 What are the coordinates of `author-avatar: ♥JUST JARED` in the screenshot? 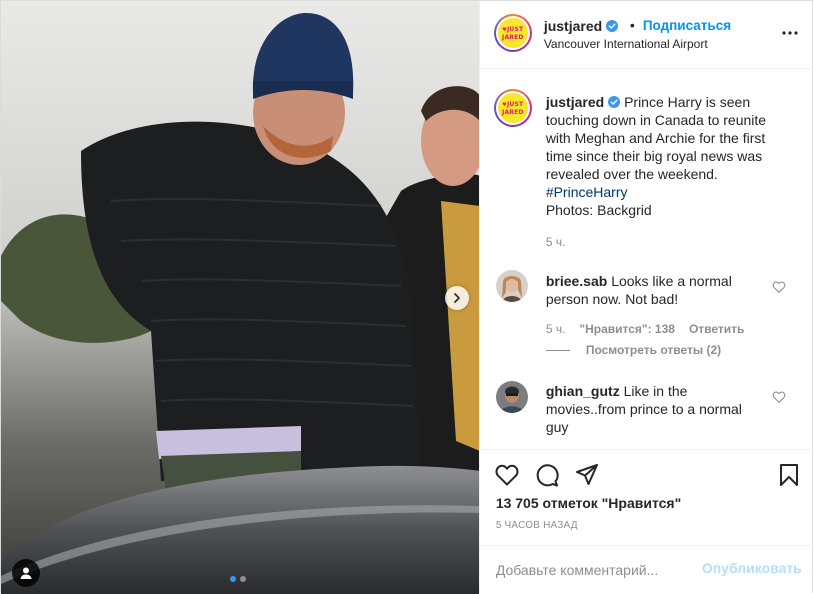 It's located at (512, 33).